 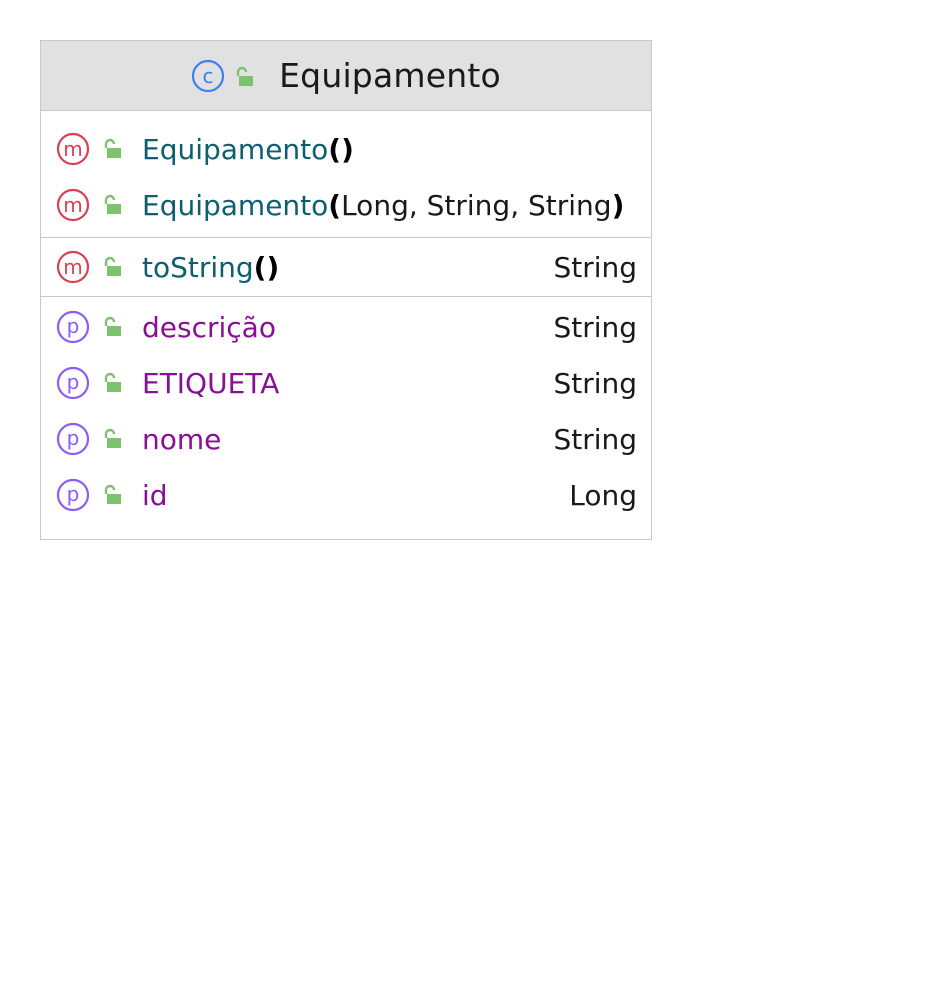 I want to click on property-row: p nome String, so click(x=346, y=439).